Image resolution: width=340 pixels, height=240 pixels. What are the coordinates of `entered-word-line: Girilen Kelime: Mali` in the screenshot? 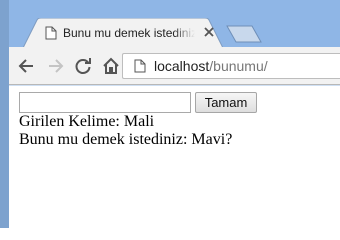 It's located at (86, 122).